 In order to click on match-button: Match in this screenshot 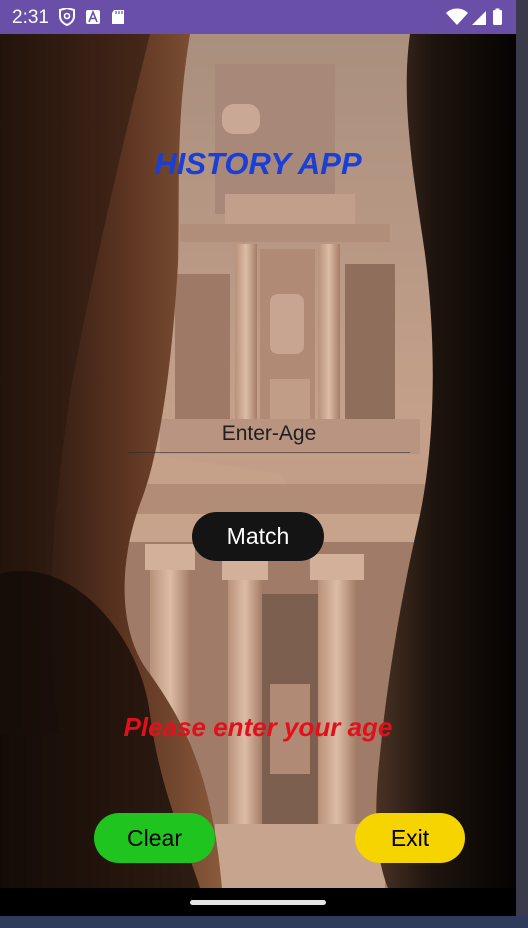, I will do `click(258, 536)`.